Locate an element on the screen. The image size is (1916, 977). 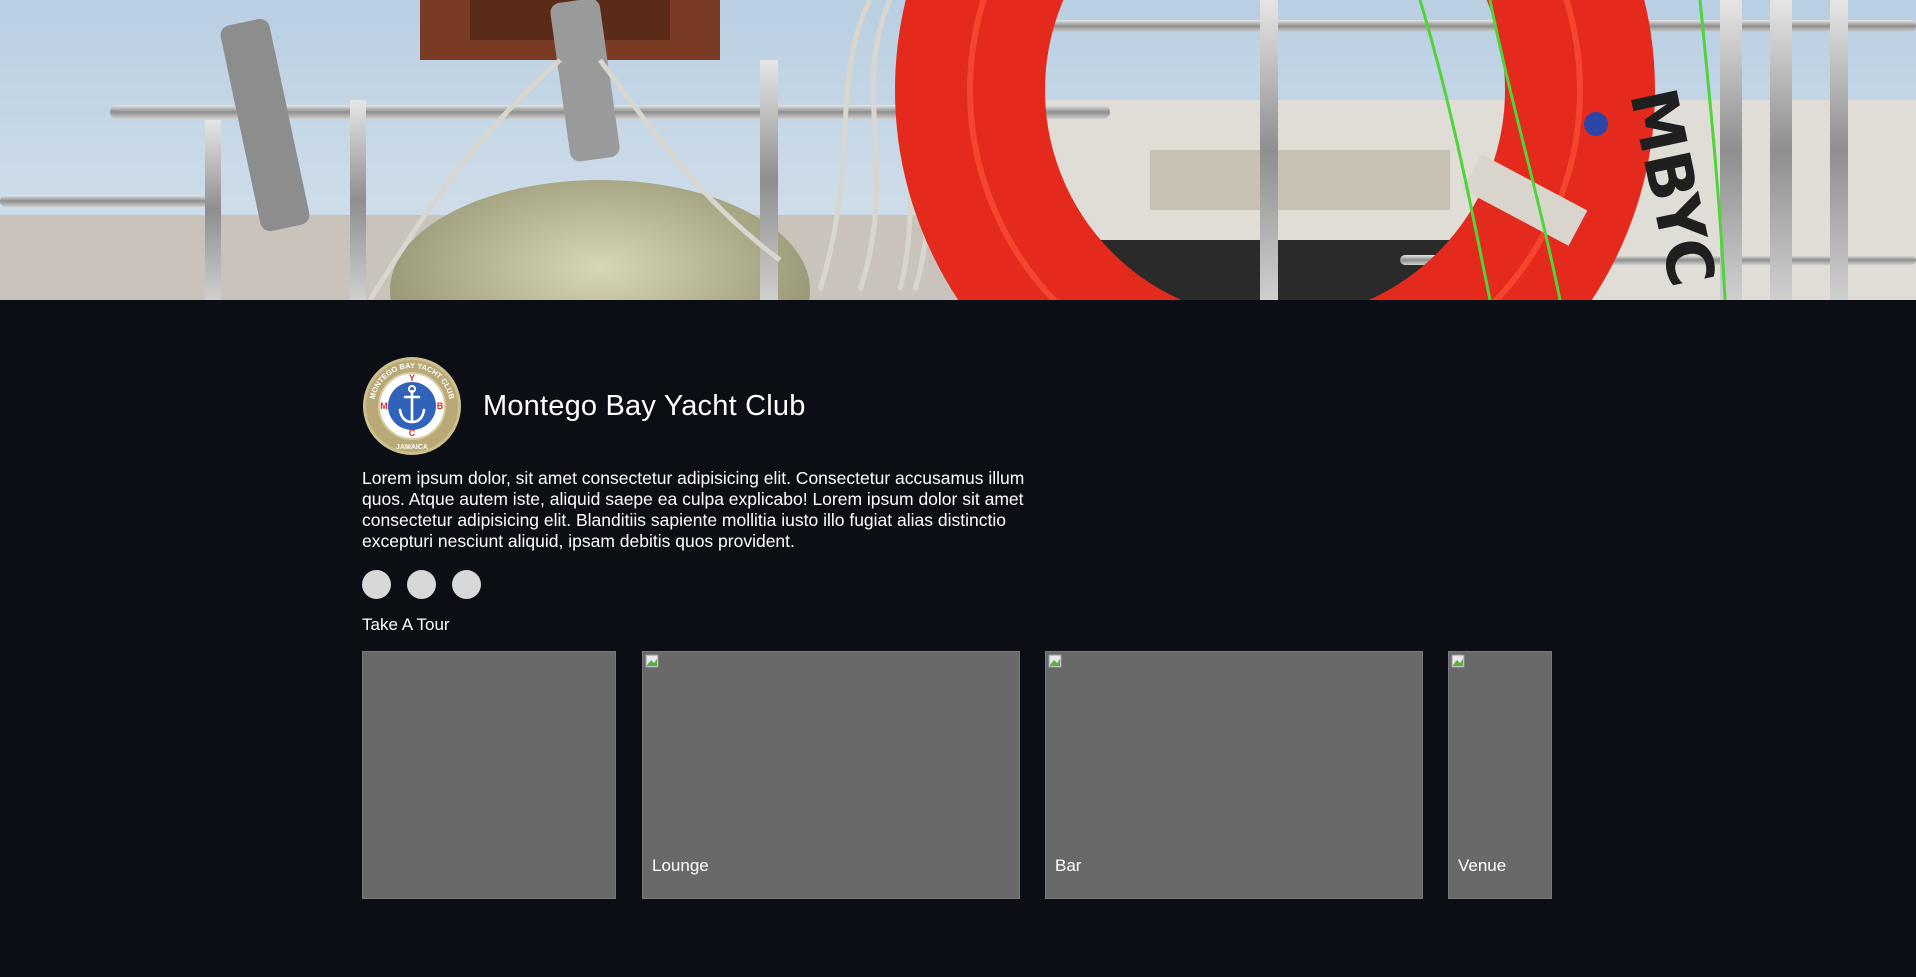
logo-letter-c: C is located at coordinates (412, 433).